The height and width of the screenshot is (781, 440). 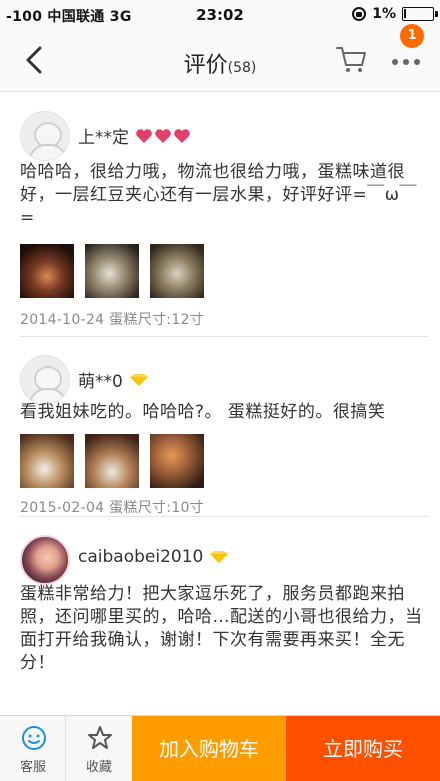 I want to click on reviewer: 萌**0, so click(x=113, y=379).